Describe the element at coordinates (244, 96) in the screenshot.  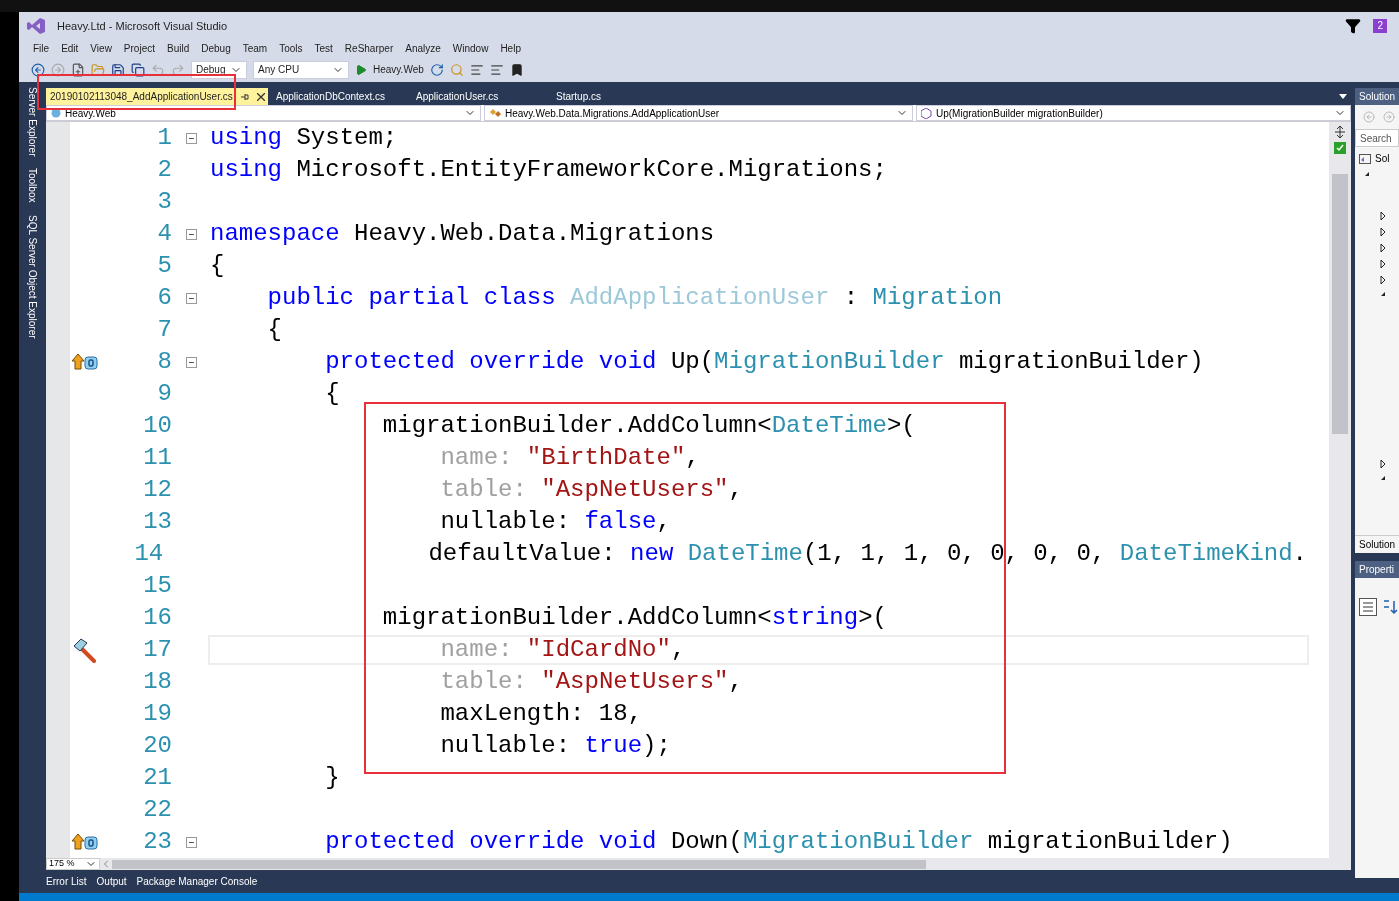
I see `pin-icon` at that location.